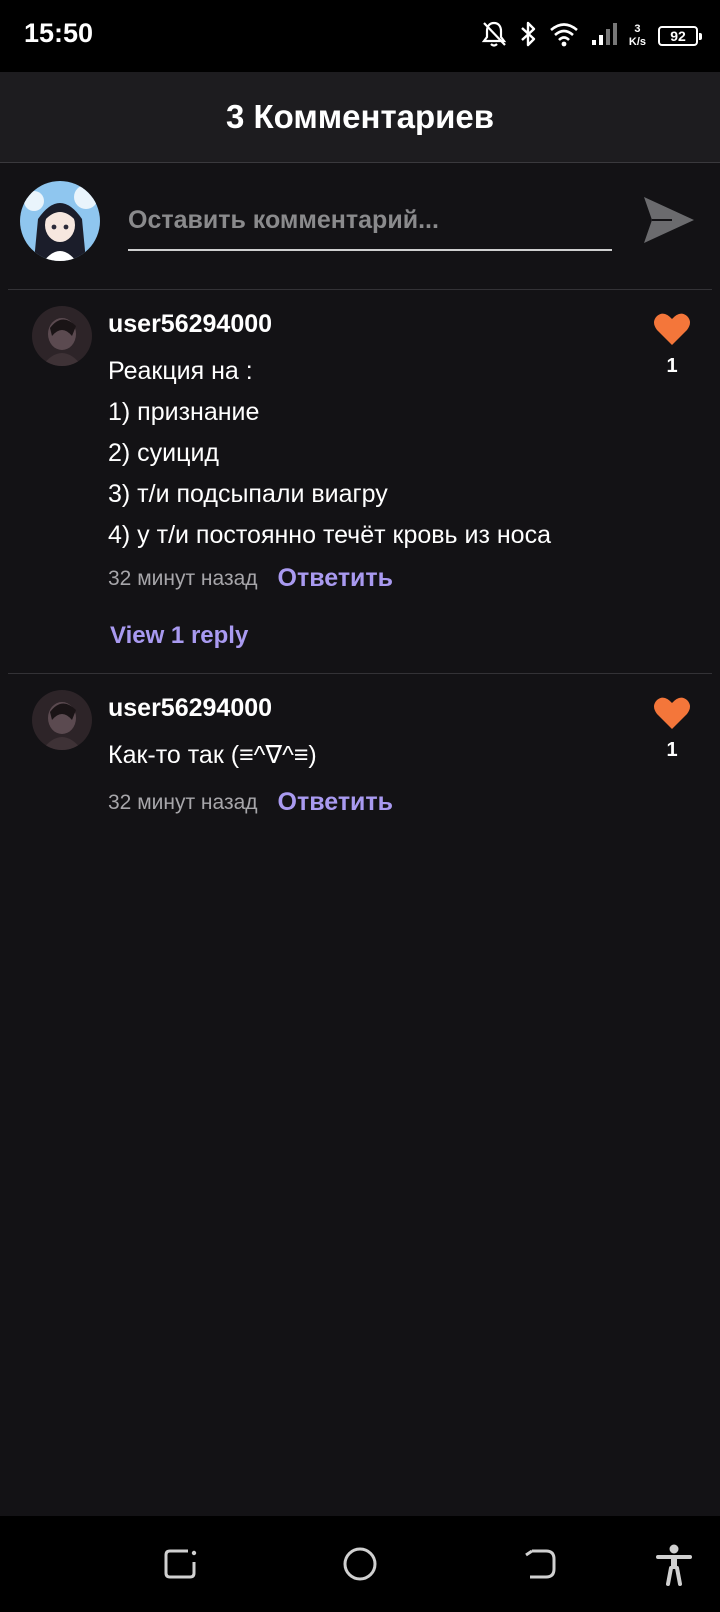 This screenshot has height=1612, width=720. Describe the element at coordinates (494, 36) in the screenshot. I see `bell-off-icon` at that location.